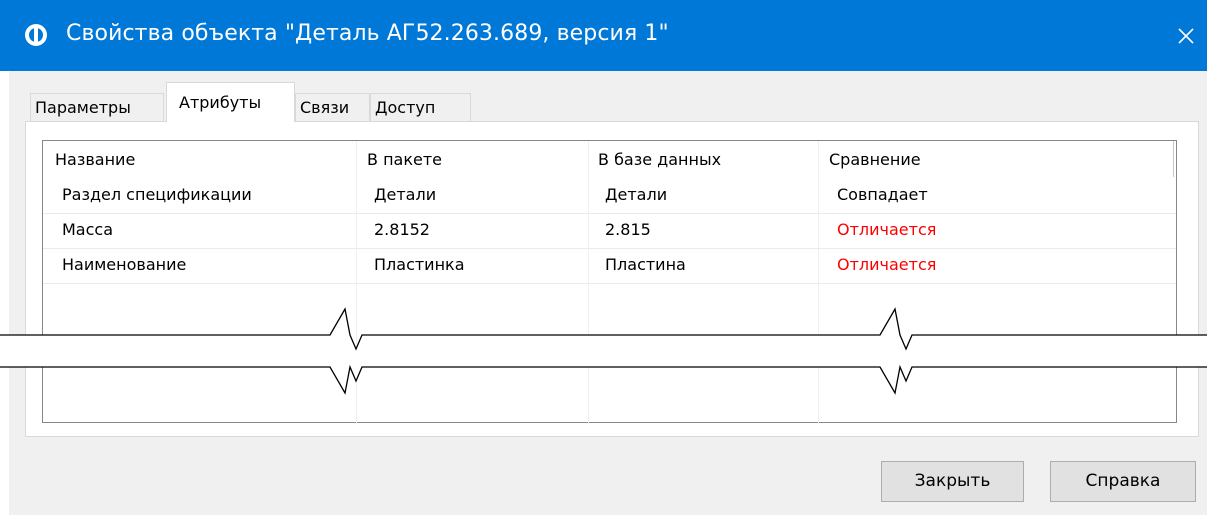 The width and height of the screenshot is (1207, 515). What do you see at coordinates (95, 159) in the screenshot?
I see `column-header-name: Название` at bounding box center [95, 159].